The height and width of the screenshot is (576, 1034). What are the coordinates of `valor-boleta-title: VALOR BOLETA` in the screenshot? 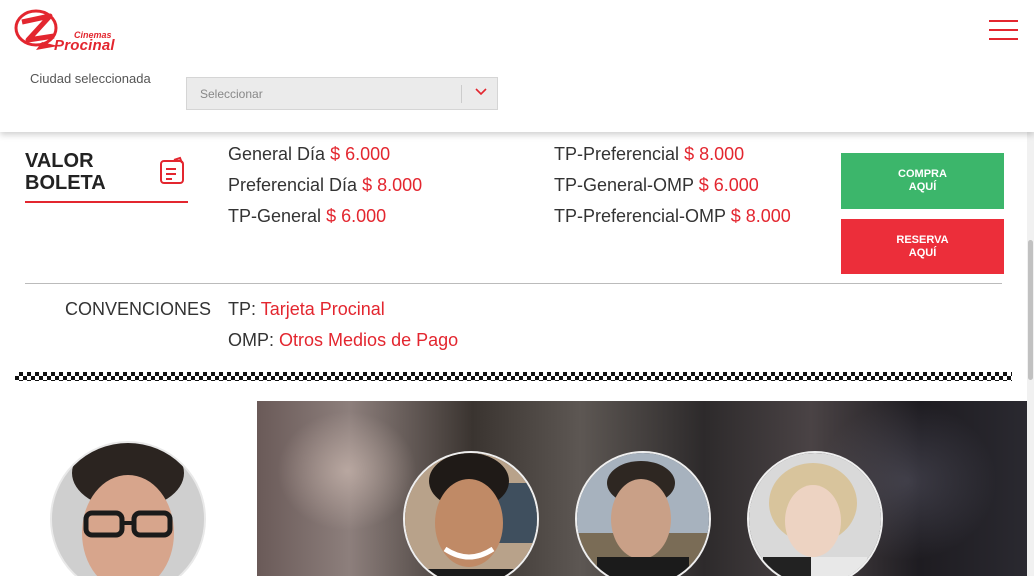 It's located at (65, 172).